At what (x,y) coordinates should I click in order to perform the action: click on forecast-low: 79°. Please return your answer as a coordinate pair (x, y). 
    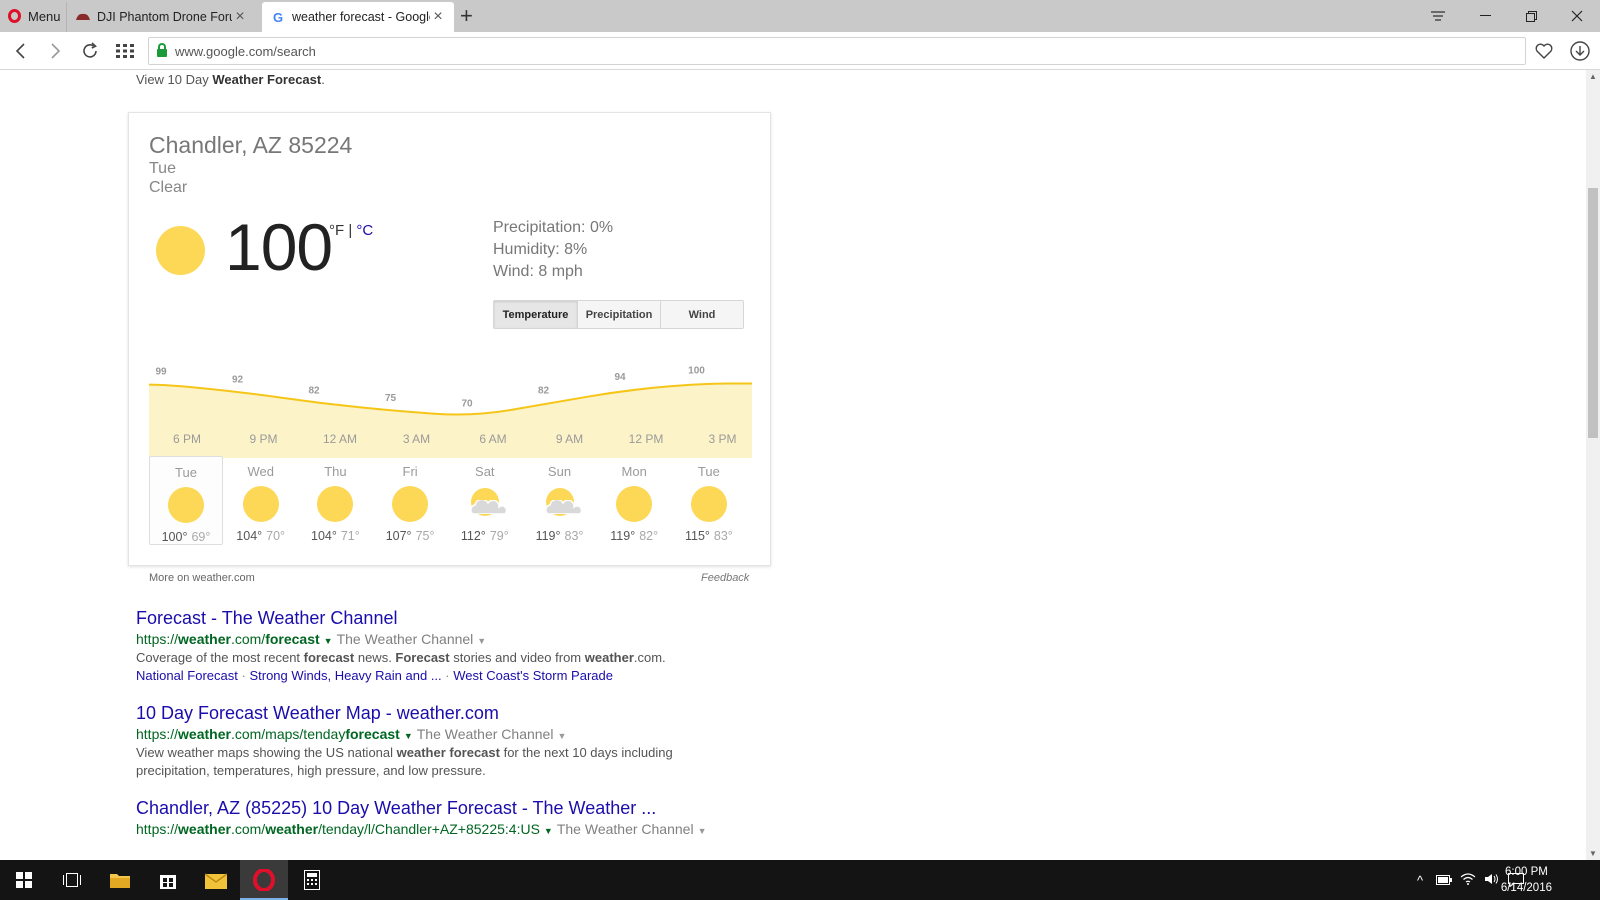
    Looking at the image, I should click on (499, 536).